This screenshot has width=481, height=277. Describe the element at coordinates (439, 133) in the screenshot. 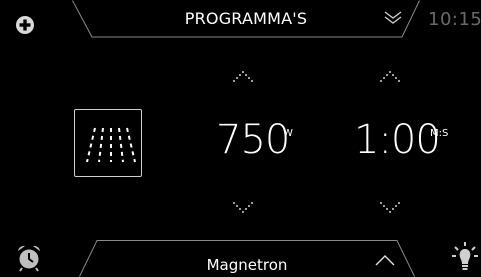

I see `time-unit: M:S` at that location.